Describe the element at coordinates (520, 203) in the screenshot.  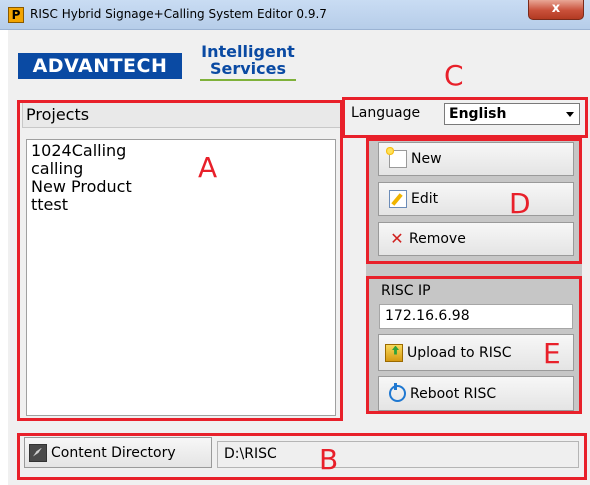
I see `annotation-letter-d: D` at that location.